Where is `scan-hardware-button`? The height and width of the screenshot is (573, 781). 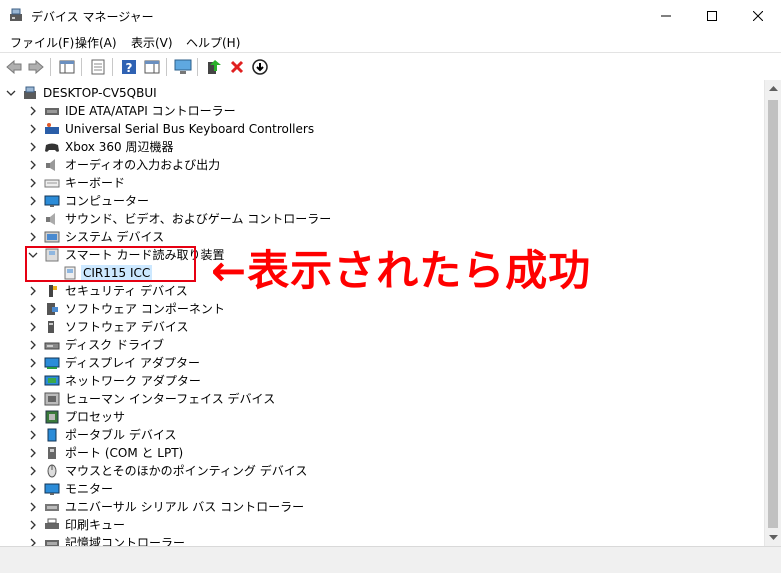
scan-hardware-button is located at coordinates (183, 67).